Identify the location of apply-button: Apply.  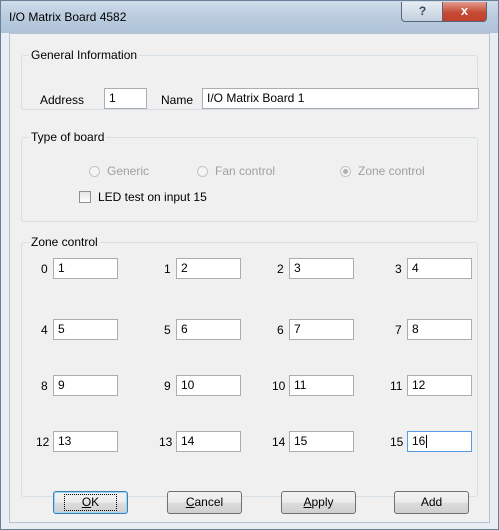
(318, 502).